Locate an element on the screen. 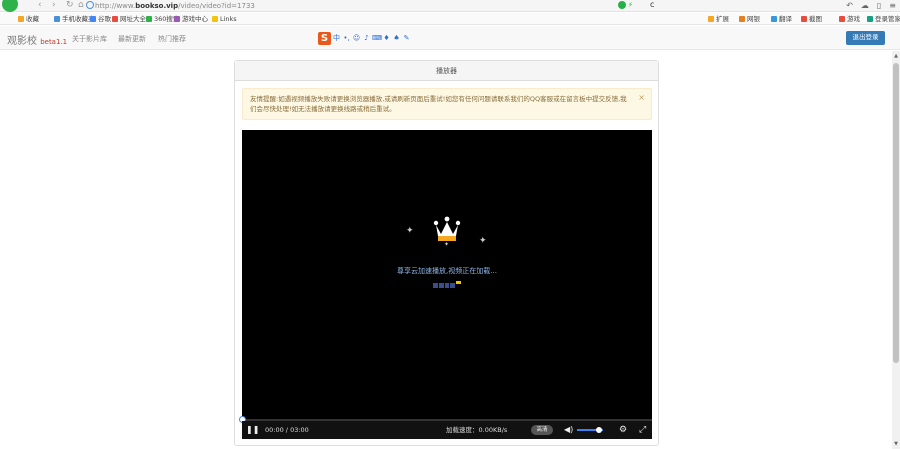 This screenshot has height=449, width=900. volume-icon: ◀) is located at coordinates (568, 430).